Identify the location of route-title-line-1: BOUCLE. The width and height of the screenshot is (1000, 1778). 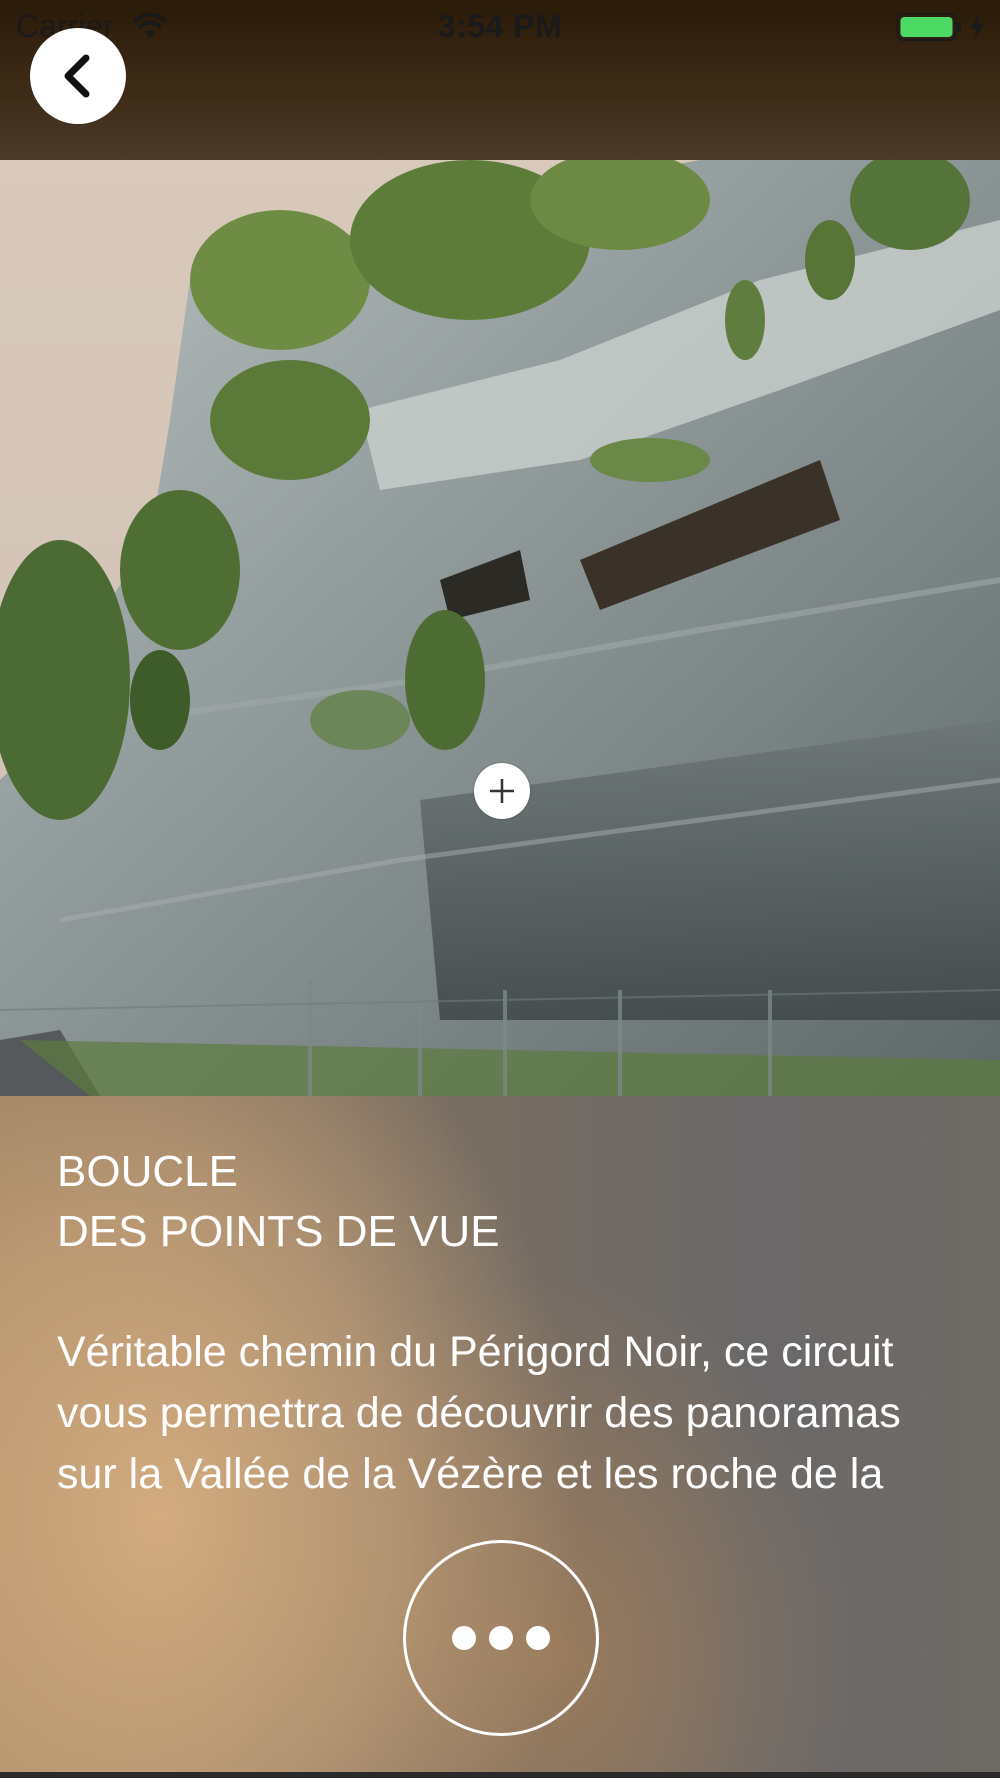
(147, 1171).